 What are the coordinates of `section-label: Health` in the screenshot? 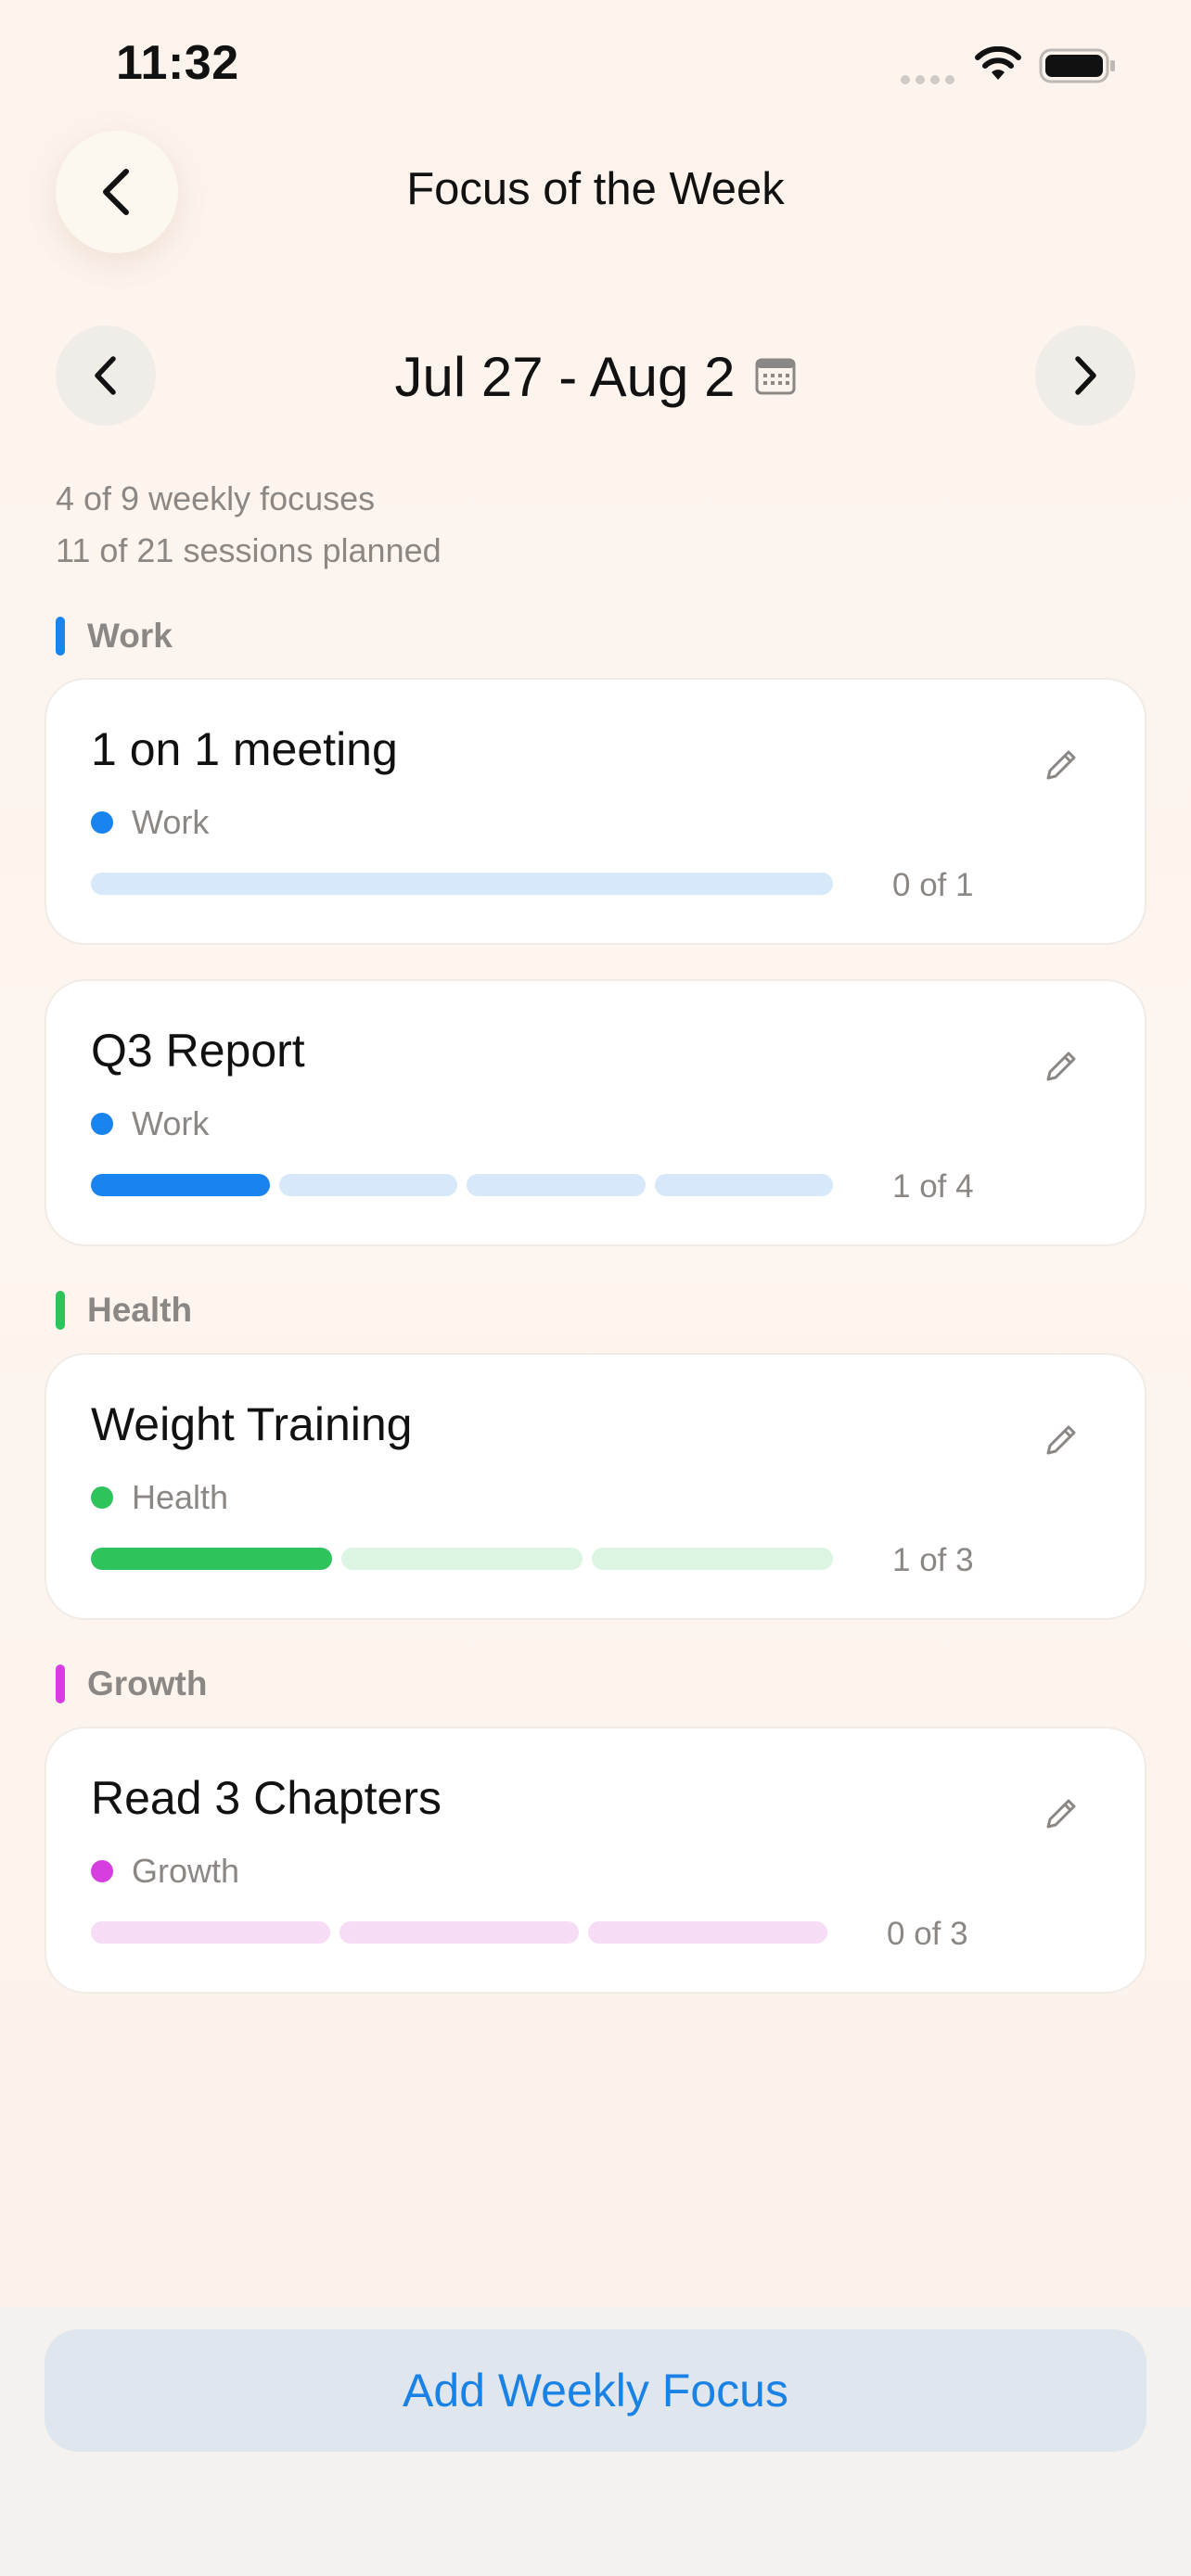 It's located at (140, 1310).